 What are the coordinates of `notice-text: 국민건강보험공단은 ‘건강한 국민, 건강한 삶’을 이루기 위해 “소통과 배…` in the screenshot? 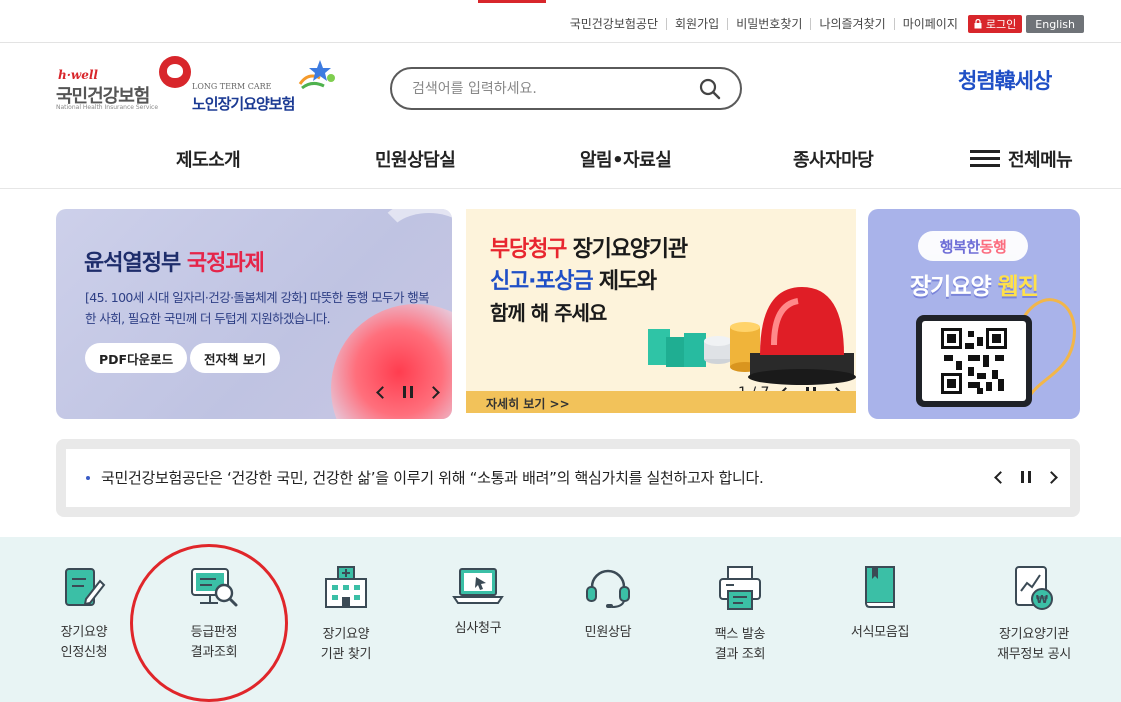 It's located at (432, 477).